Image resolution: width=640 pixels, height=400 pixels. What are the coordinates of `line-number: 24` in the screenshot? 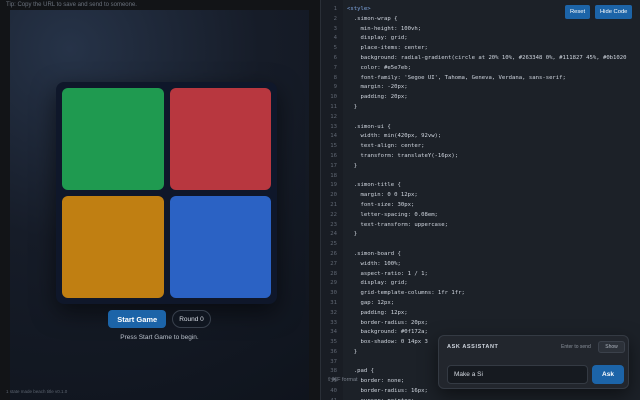 It's located at (333, 234).